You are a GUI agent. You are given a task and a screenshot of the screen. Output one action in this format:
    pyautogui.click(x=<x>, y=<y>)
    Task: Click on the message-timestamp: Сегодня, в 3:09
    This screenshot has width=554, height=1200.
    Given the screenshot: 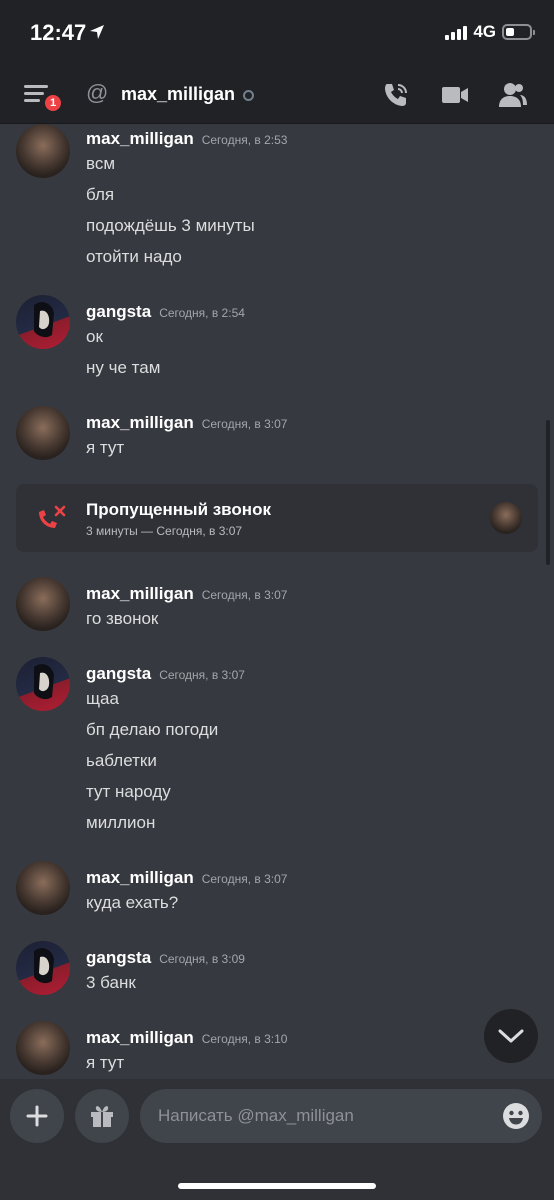 What is the action you would take?
    pyautogui.click(x=202, y=959)
    